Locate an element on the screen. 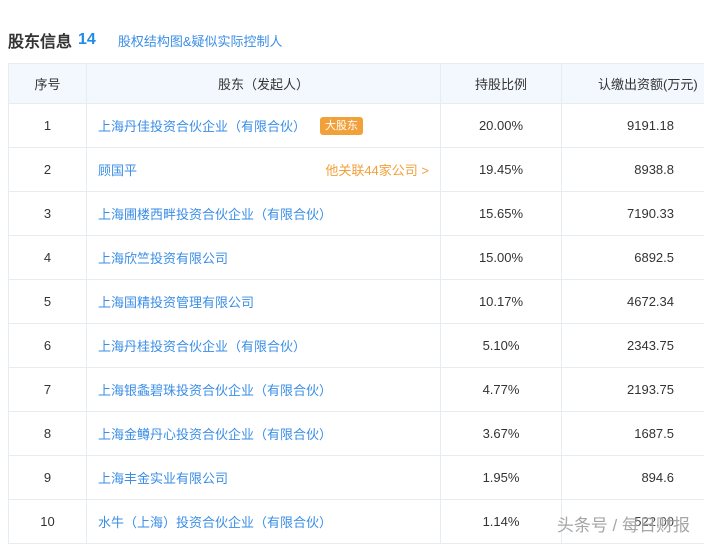 The width and height of the screenshot is (704, 544). table-row: 3 上海圃楼西畔投资合伙企业（有限合伙） 15.65% 7190.33 is located at coordinates (356, 214).